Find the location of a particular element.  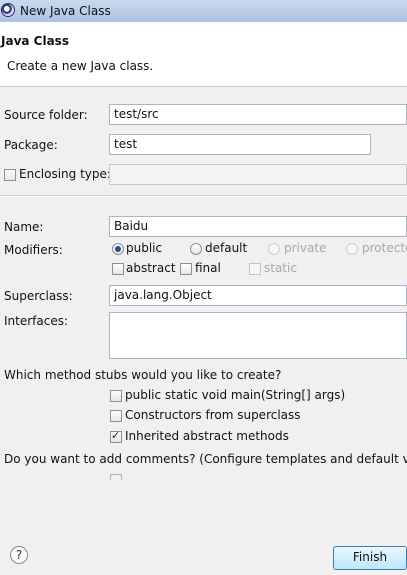

constructors-label: Constructors from superclass is located at coordinates (213, 415).